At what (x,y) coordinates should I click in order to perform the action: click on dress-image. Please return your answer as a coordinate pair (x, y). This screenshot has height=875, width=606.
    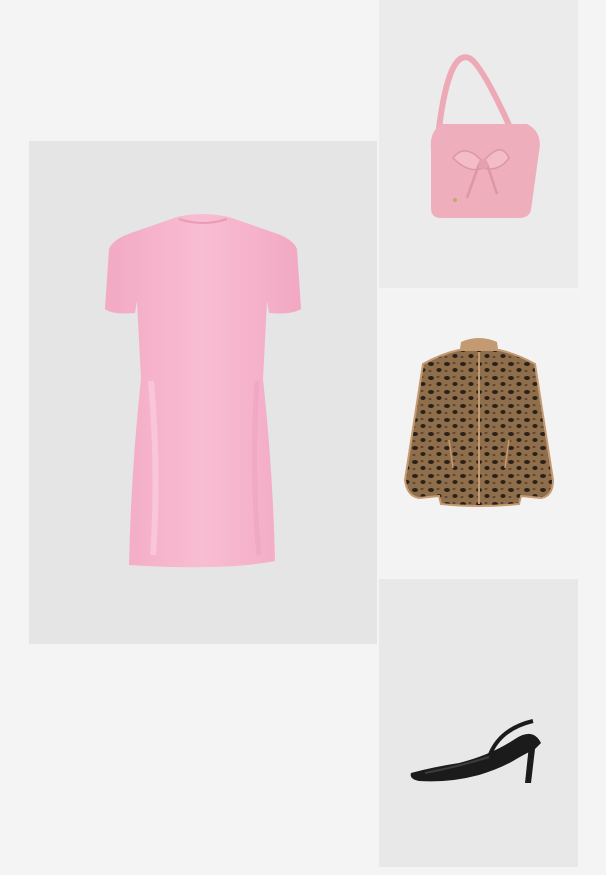
    Looking at the image, I should click on (203, 391).